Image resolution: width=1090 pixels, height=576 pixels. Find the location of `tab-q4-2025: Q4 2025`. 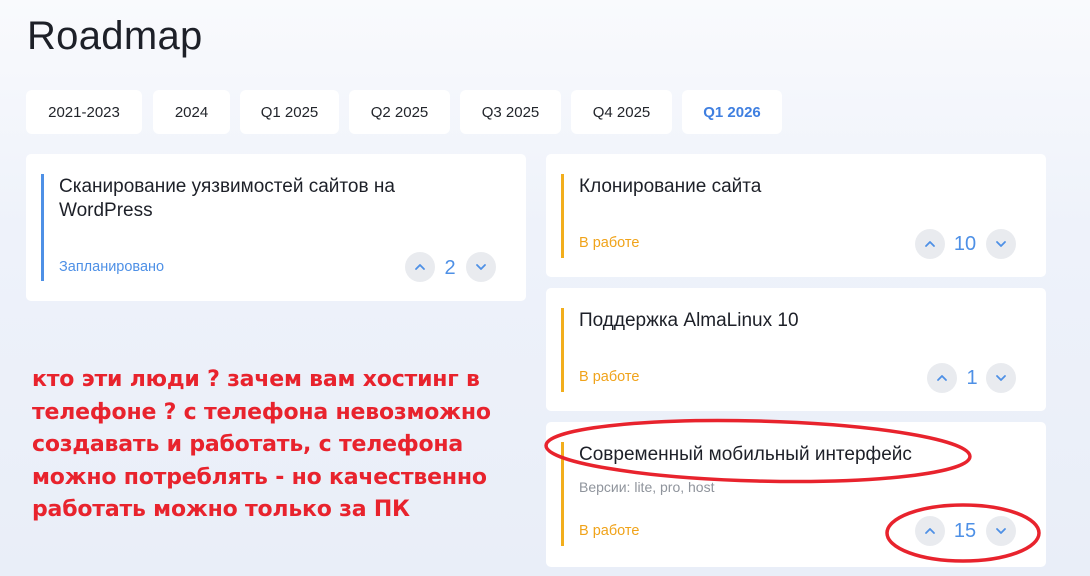

tab-q4-2025: Q4 2025 is located at coordinates (621, 112).